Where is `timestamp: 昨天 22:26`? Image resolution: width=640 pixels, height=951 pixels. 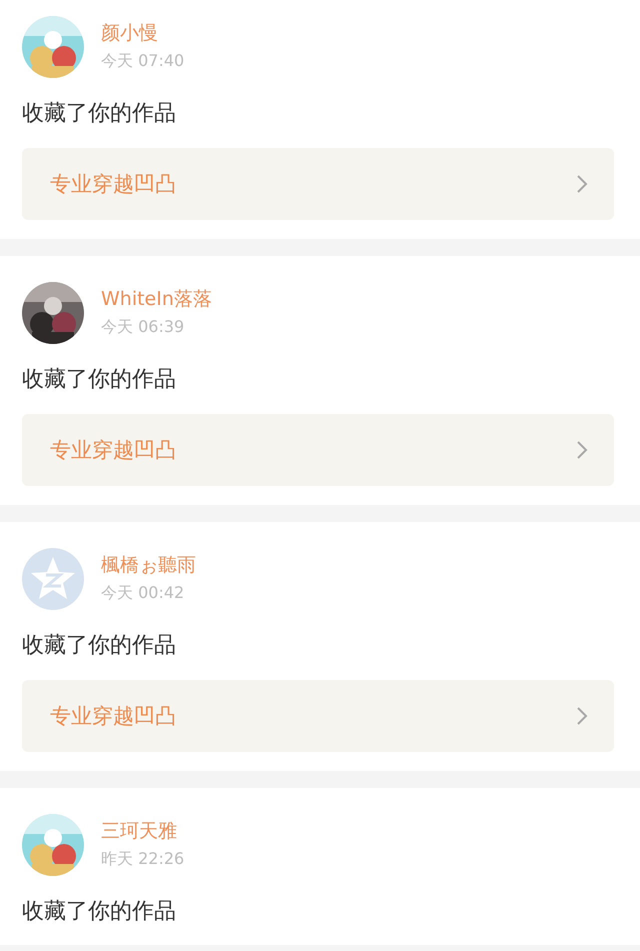 timestamp: 昨天 22:26 is located at coordinates (142, 859).